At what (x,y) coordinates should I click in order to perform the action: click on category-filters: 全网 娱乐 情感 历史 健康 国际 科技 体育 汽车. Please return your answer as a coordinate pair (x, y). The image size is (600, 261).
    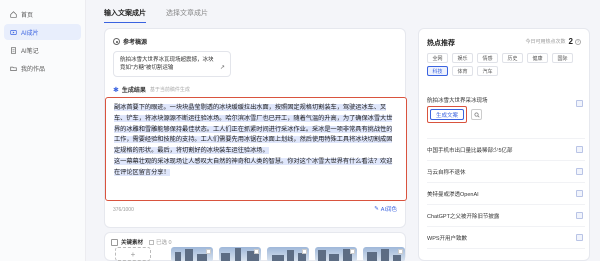
    Looking at the image, I should click on (507, 64).